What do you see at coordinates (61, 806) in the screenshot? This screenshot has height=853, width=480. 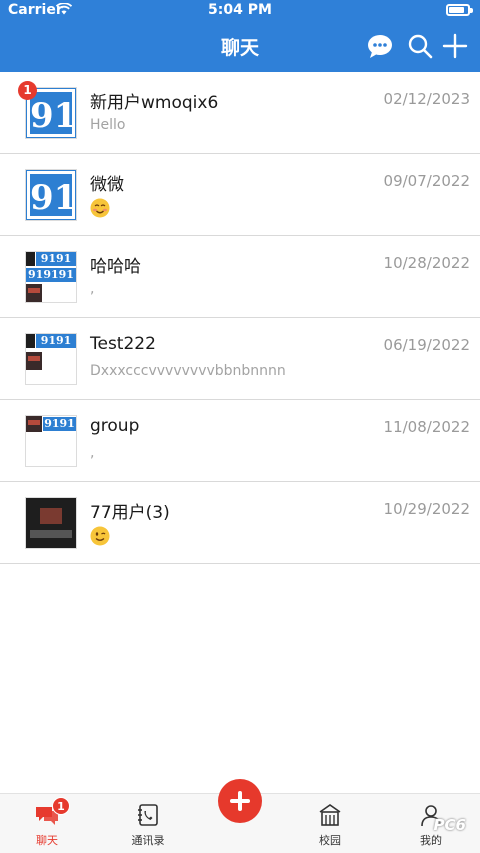 I see `tab-unread-badge: 1` at bounding box center [61, 806].